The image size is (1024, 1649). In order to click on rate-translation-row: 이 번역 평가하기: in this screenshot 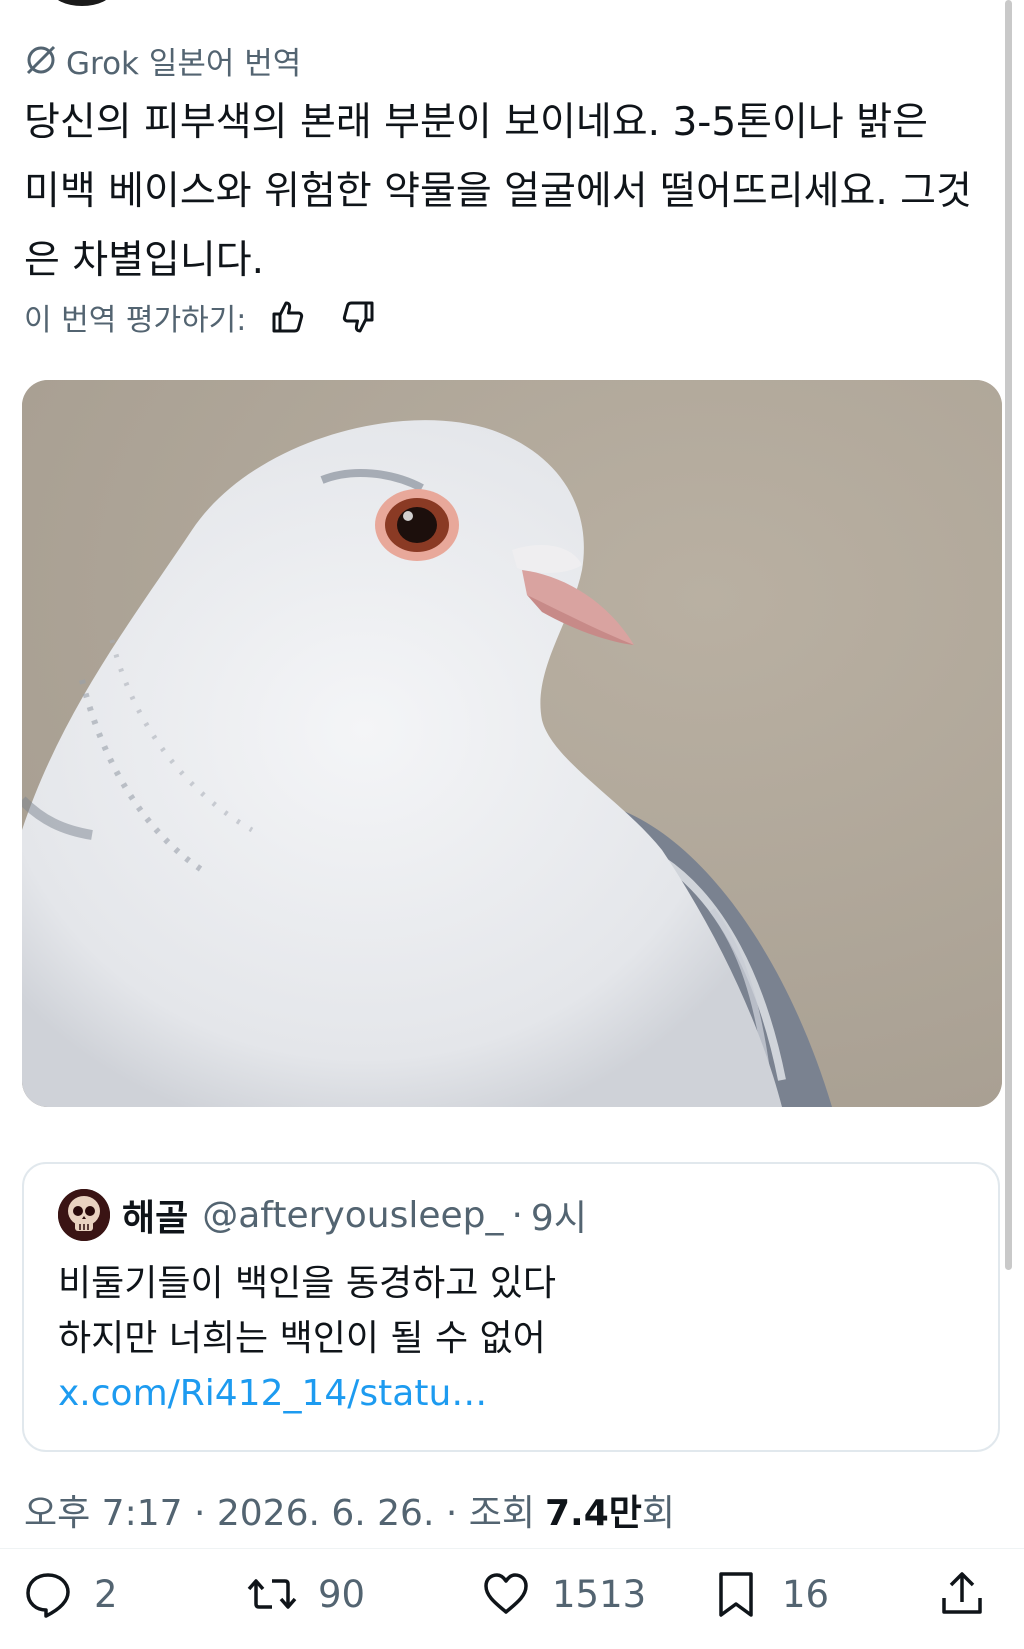, I will do `click(201, 317)`.